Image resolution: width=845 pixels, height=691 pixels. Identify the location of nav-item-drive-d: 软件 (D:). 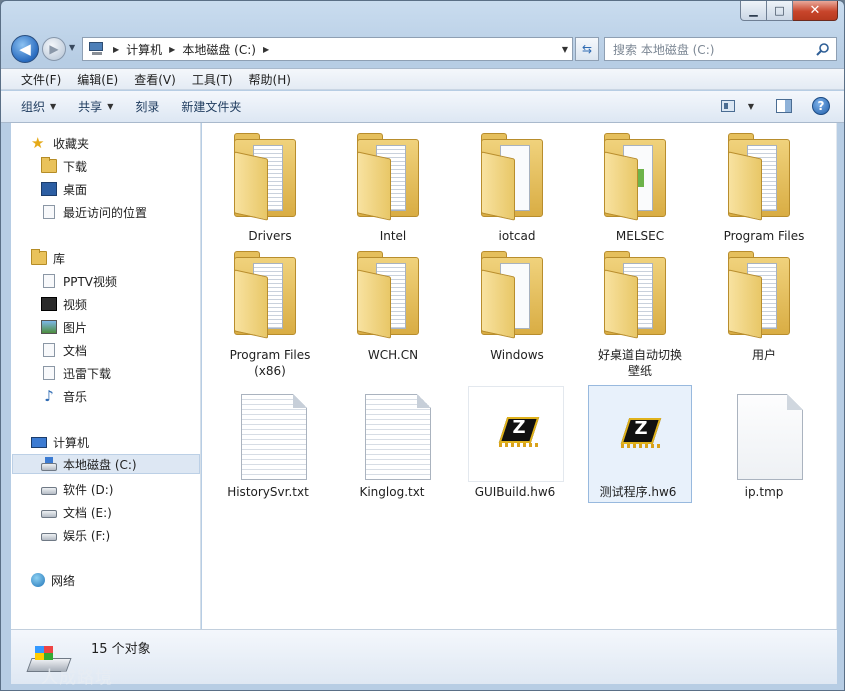
(77, 489).